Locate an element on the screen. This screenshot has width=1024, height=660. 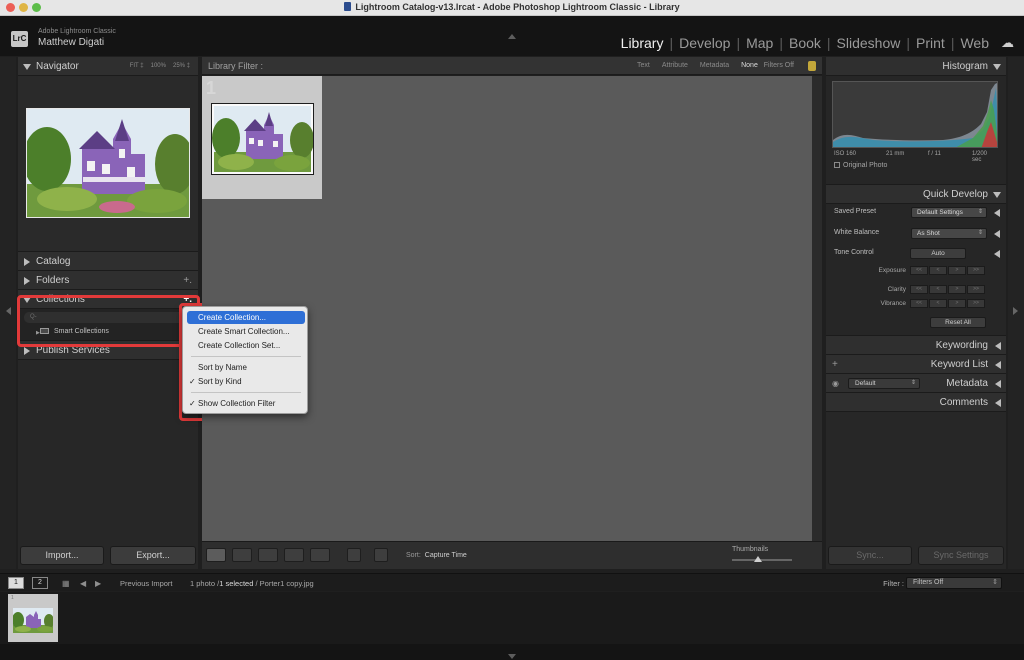
grid-cell: 1 is located at coordinates (262, 137).